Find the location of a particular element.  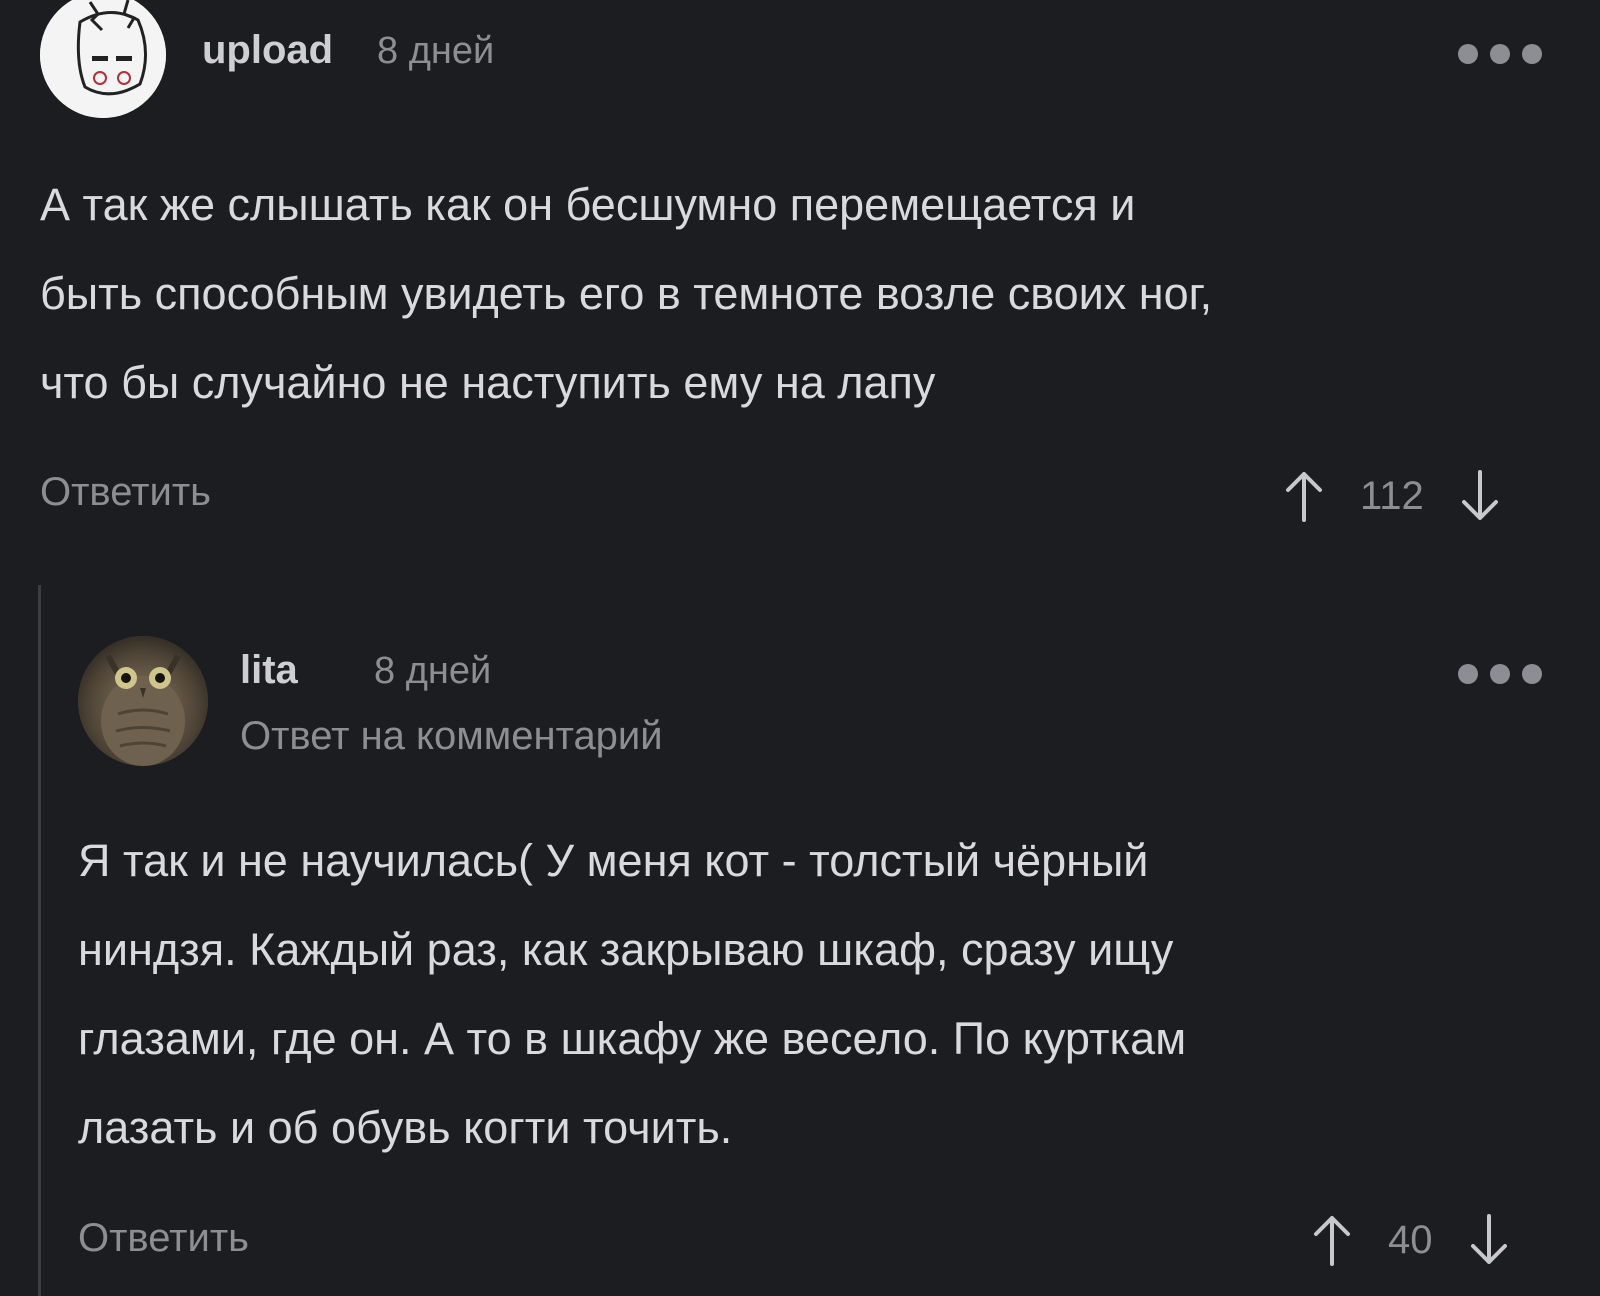

comment-author: upload is located at coordinates (267, 50).